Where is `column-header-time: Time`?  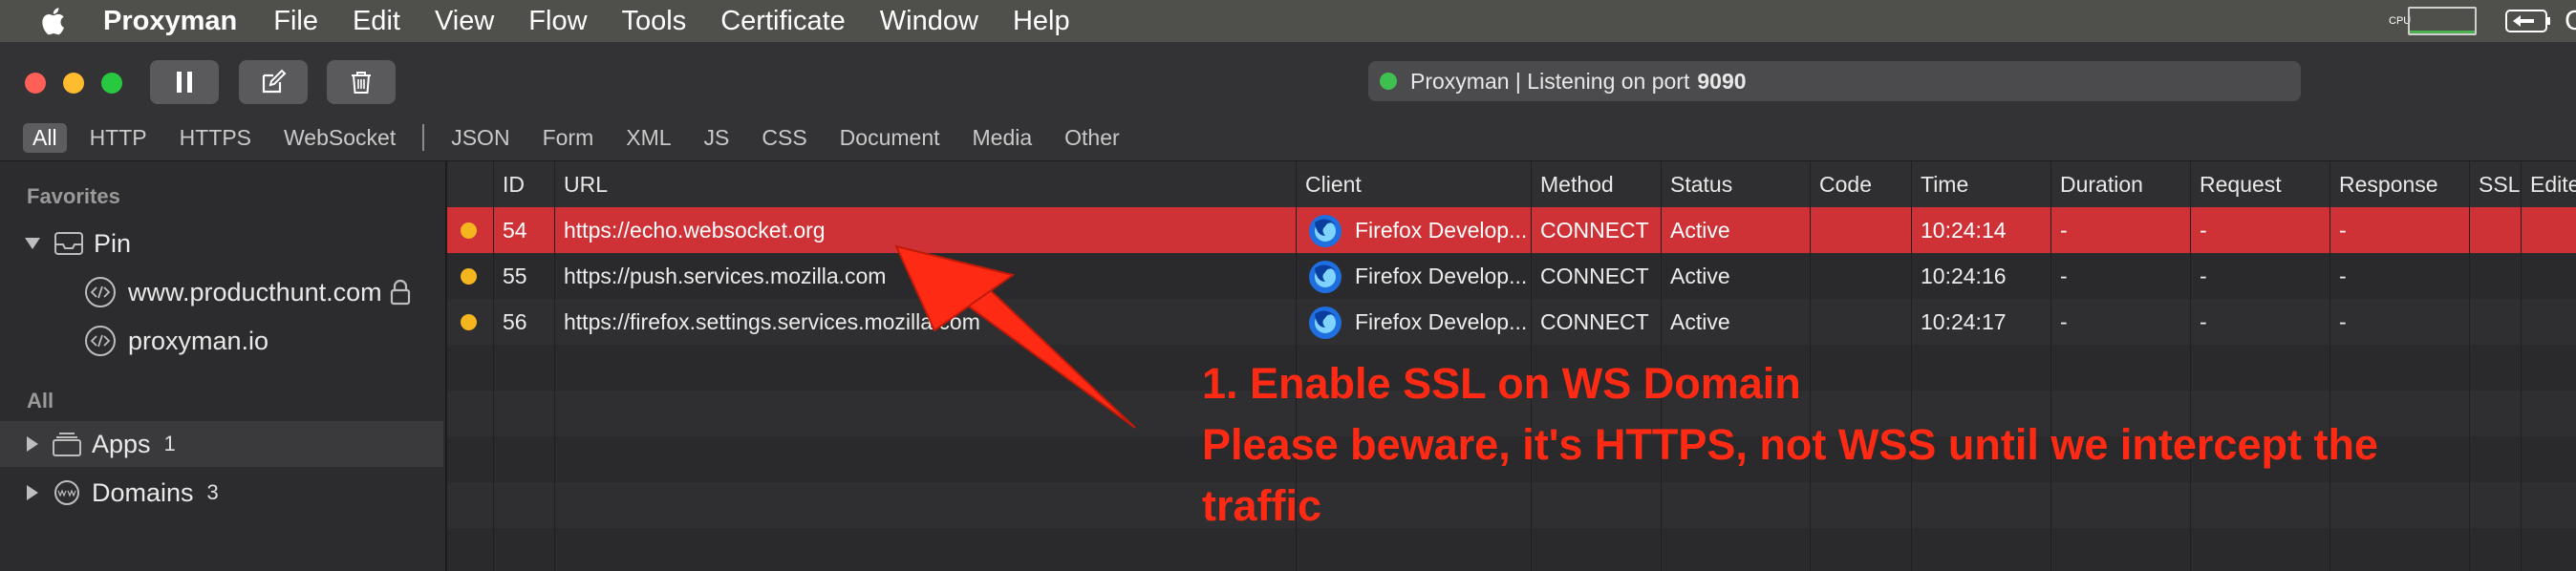
column-header-time: Time is located at coordinates (1982, 184).